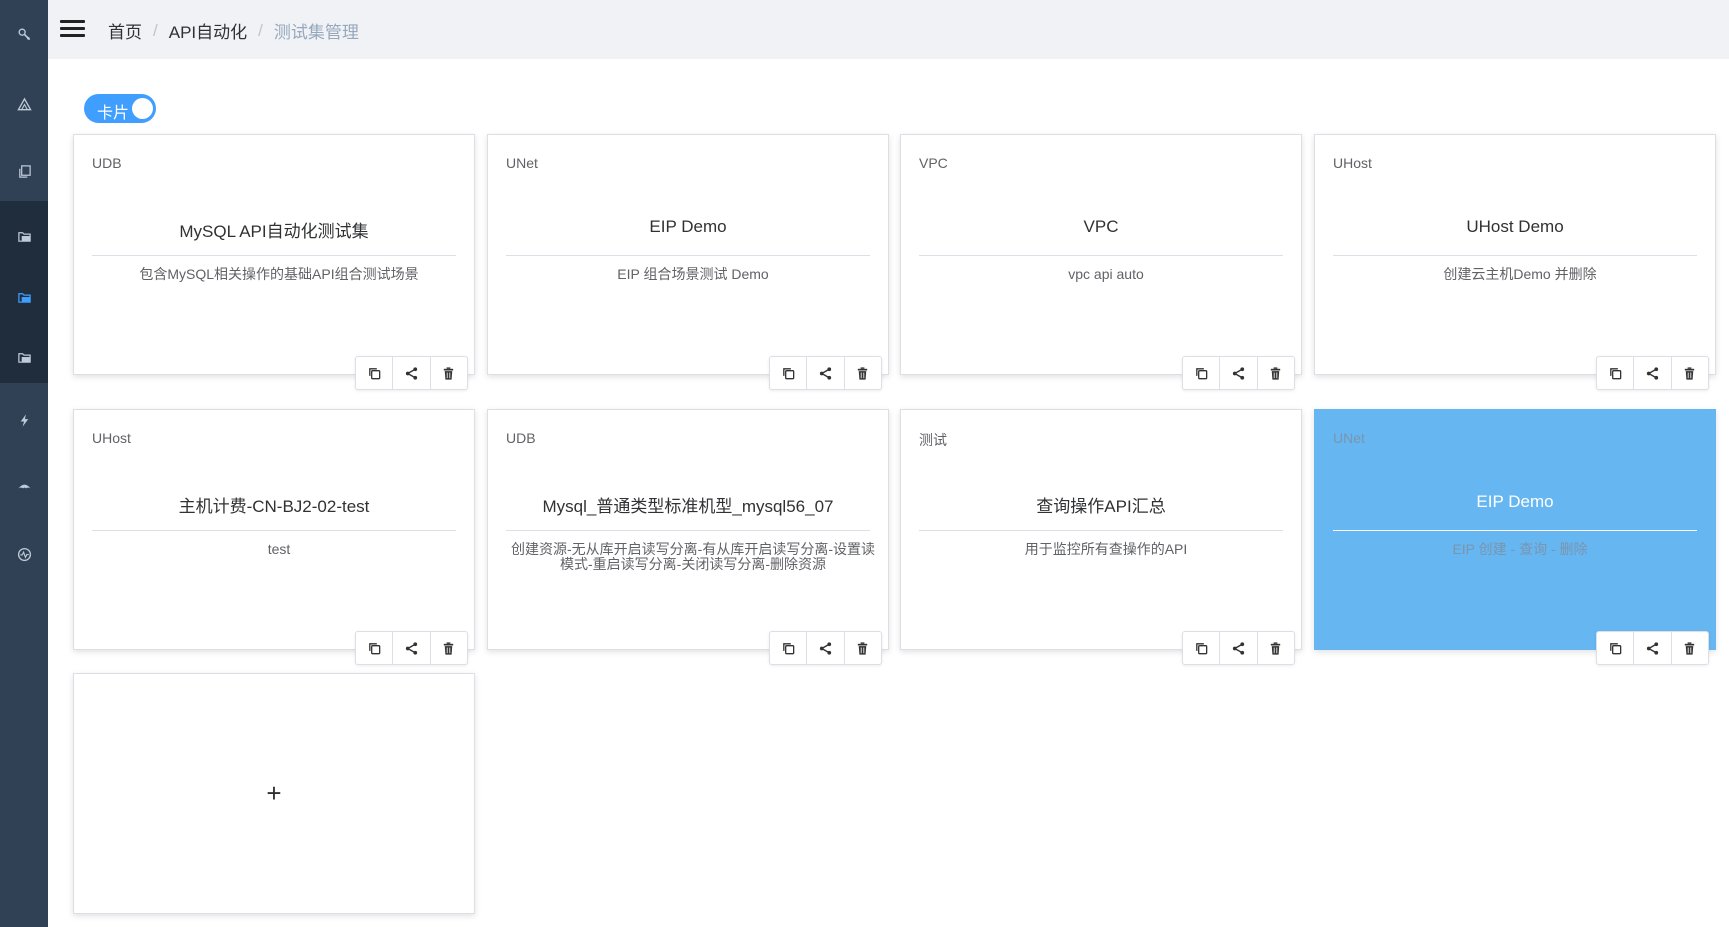  I want to click on sidebar-item-tools, so click(24, 34).